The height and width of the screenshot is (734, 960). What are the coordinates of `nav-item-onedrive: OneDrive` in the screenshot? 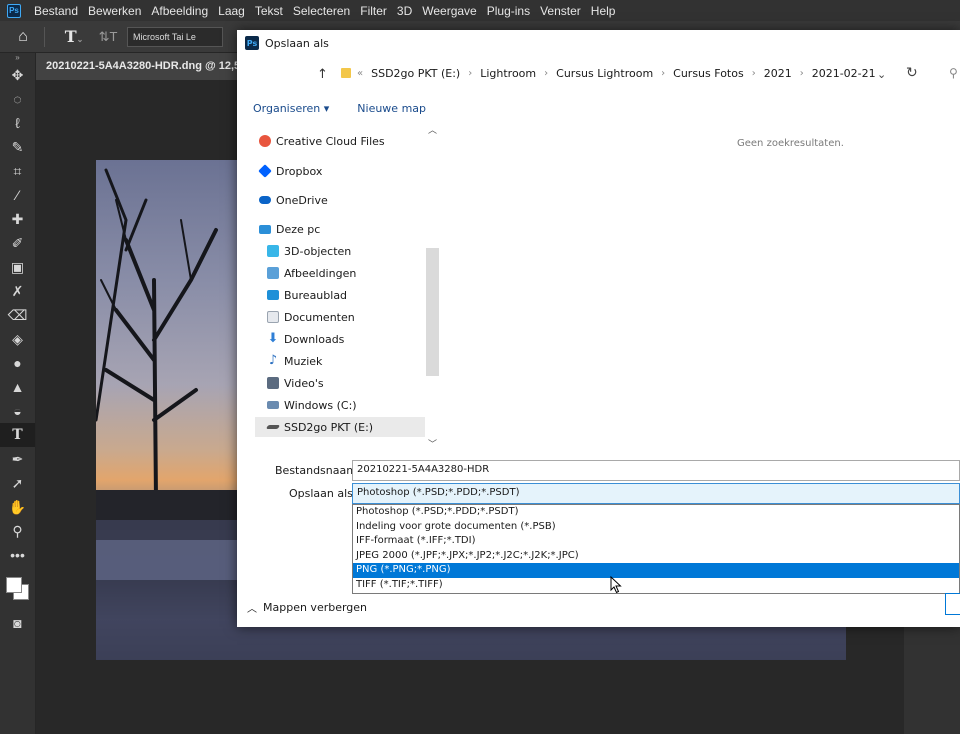 It's located at (352, 200).